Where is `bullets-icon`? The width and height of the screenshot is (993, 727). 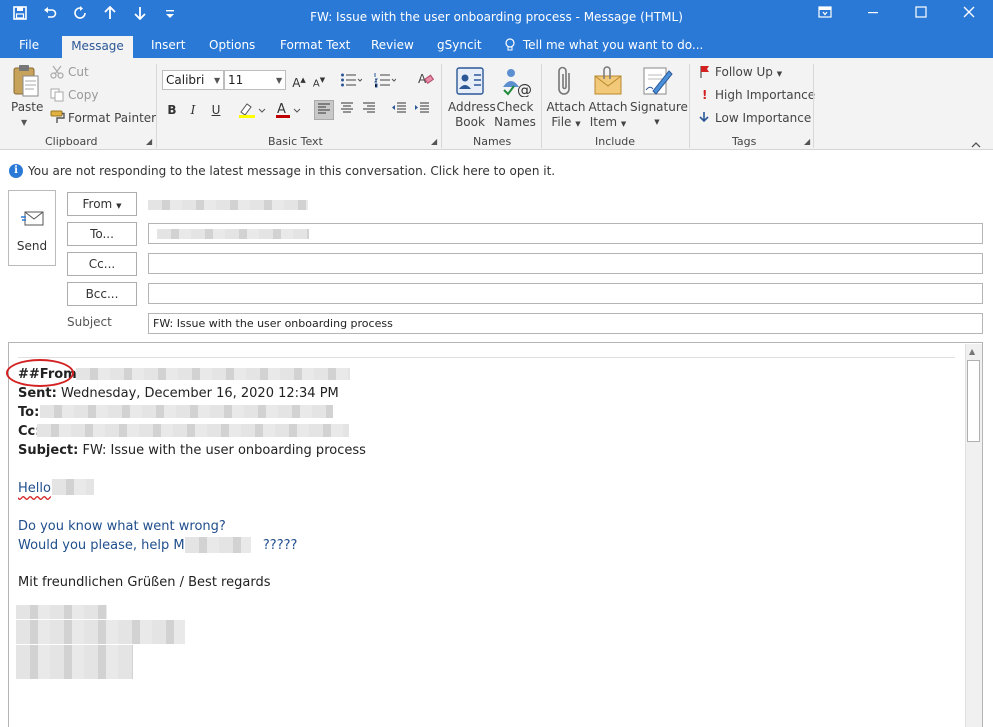 bullets-icon is located at coordinates (351, 81).